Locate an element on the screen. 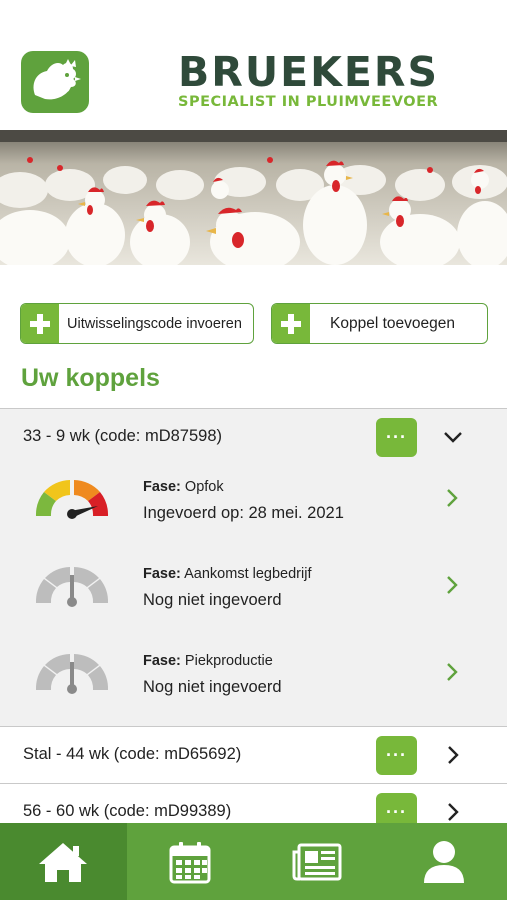  rooster-logo-icon is located at coordinates (55, 82).